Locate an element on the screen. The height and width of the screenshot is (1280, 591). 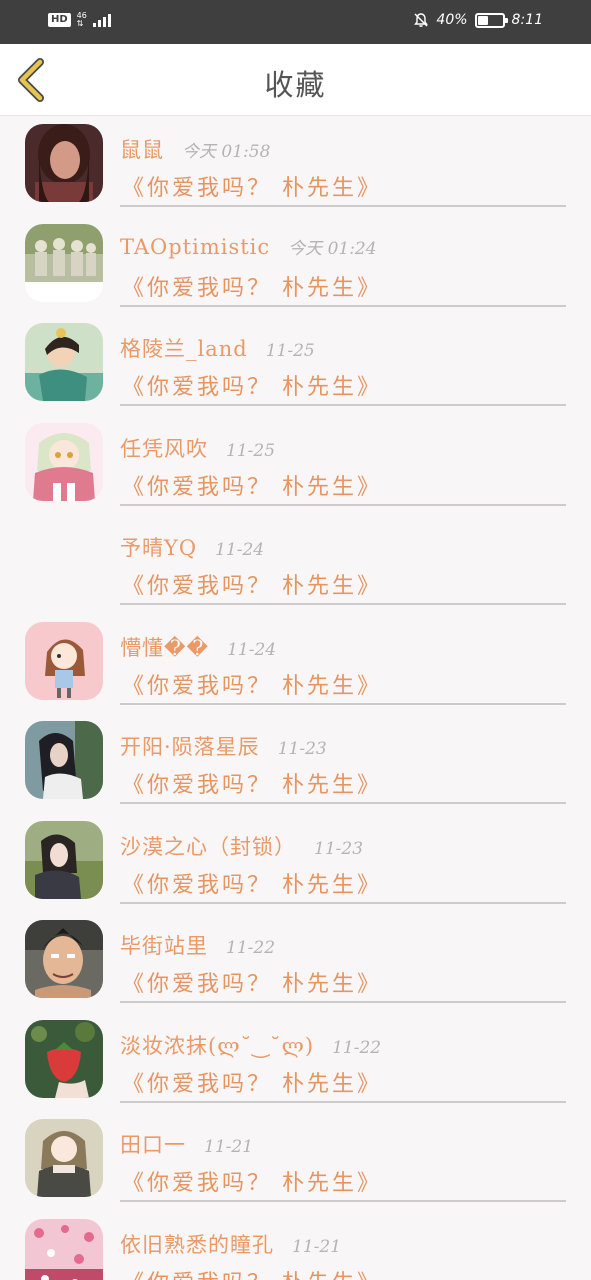
avatar-woman-portrait is located at coordinates (64, 163).